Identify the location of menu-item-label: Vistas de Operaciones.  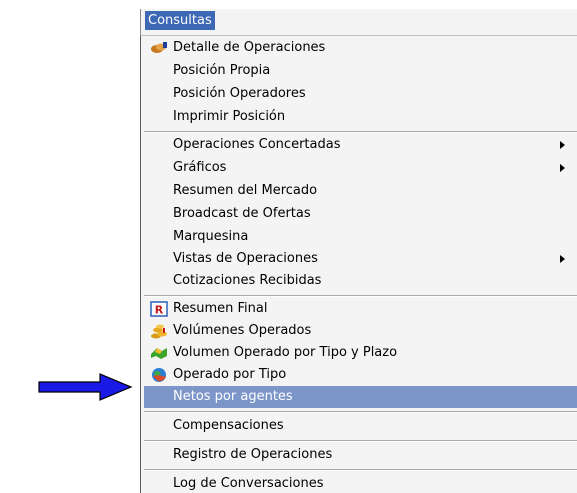
(245, 258).